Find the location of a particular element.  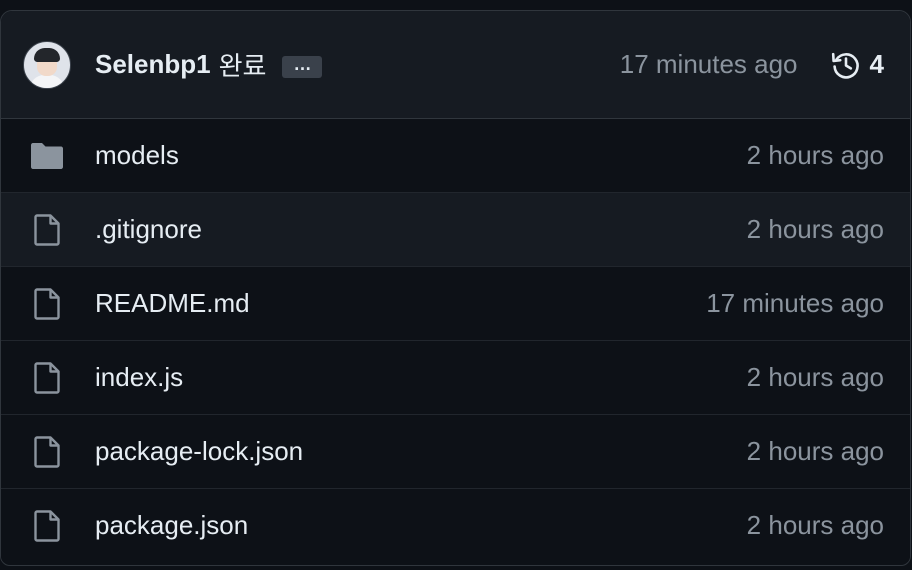

commit-history-link: 4 is located at coordinates (857, 65).